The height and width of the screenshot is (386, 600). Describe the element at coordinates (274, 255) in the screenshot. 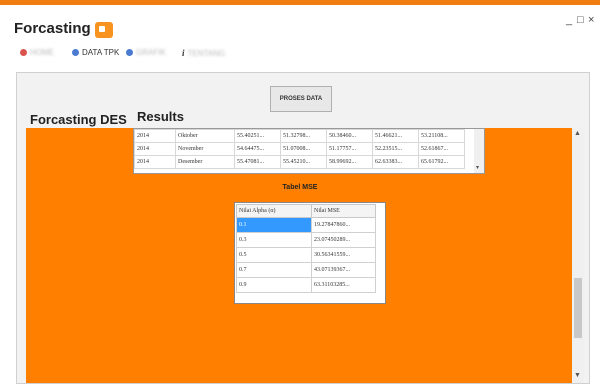

I see `table-cell: 0.5` at that location.